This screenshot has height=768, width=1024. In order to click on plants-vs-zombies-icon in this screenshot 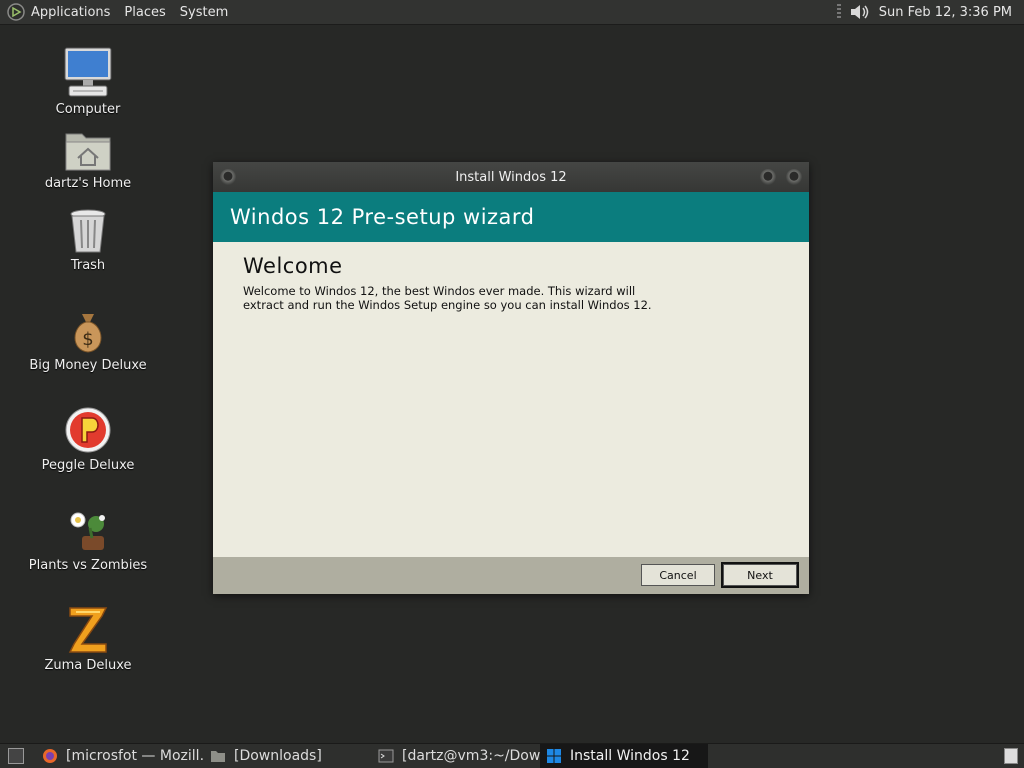, I will do `click(87, 531)`.